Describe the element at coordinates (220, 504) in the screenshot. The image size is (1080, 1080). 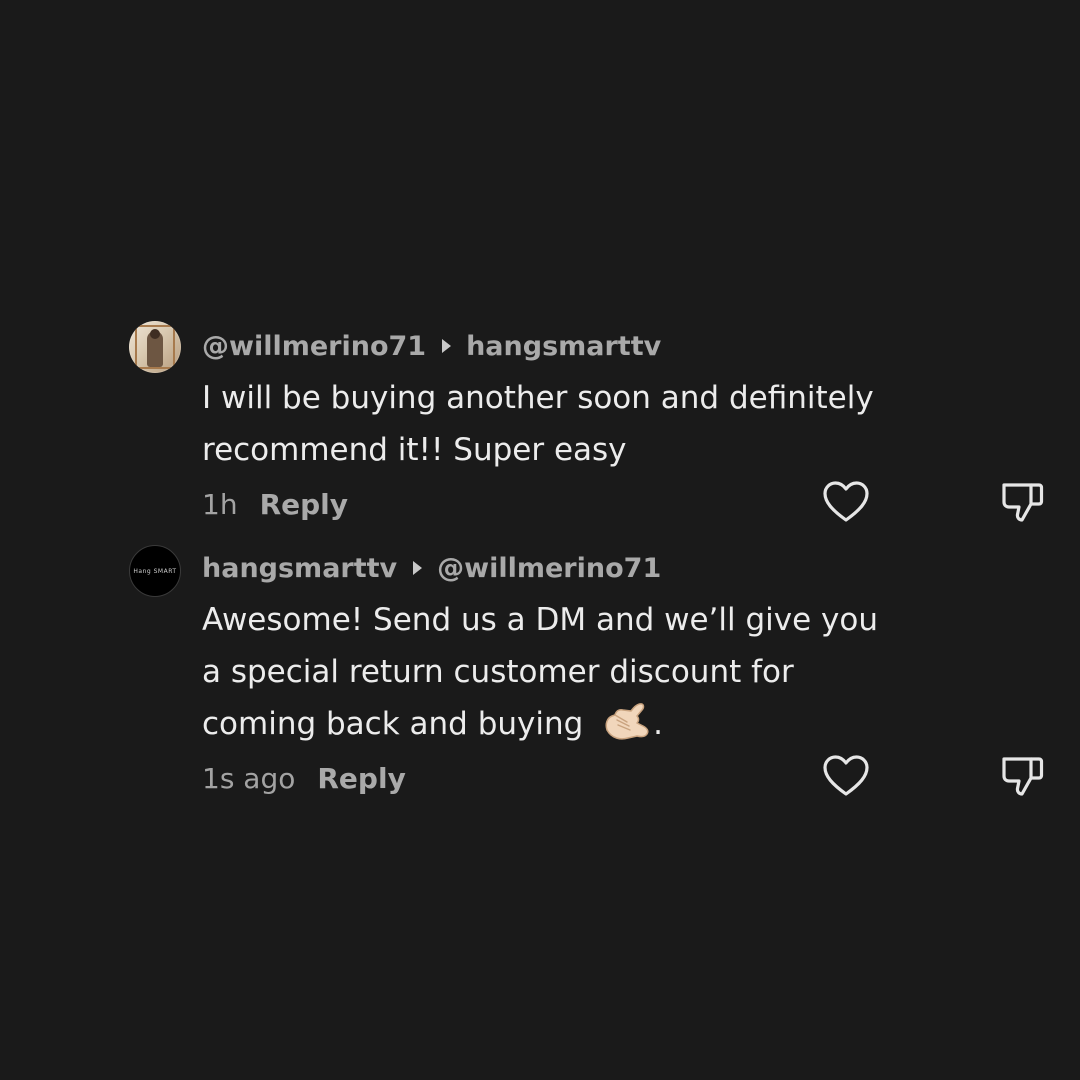
I see `comment-timestamp: 1h` at that location.